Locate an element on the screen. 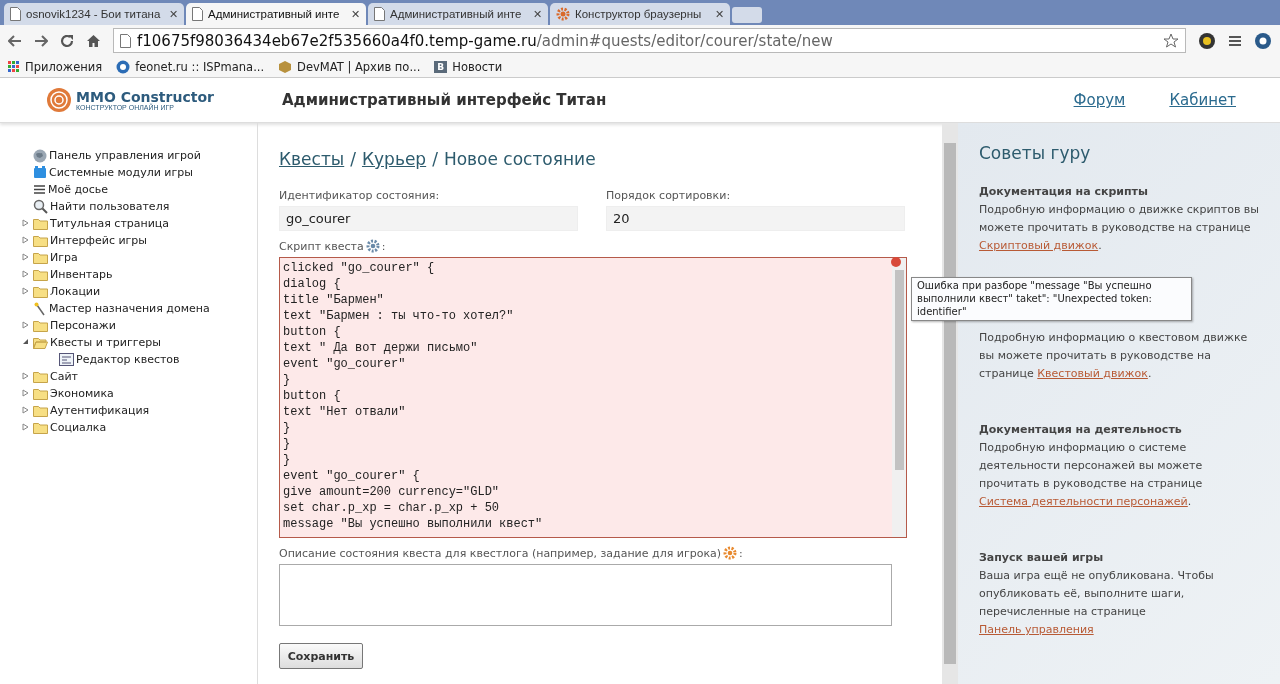 The image size is (1280, 684). tip-link: Квестовый движок is located at coordinates (1092, 373).